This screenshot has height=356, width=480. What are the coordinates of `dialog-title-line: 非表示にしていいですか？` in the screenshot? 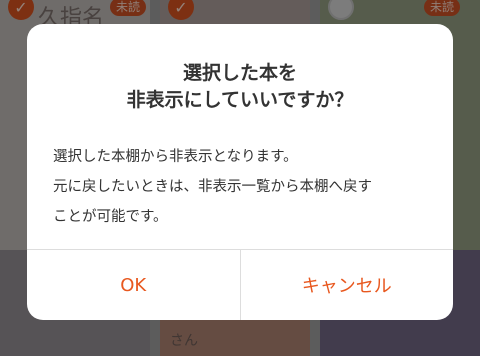 It's located at (240, 100).